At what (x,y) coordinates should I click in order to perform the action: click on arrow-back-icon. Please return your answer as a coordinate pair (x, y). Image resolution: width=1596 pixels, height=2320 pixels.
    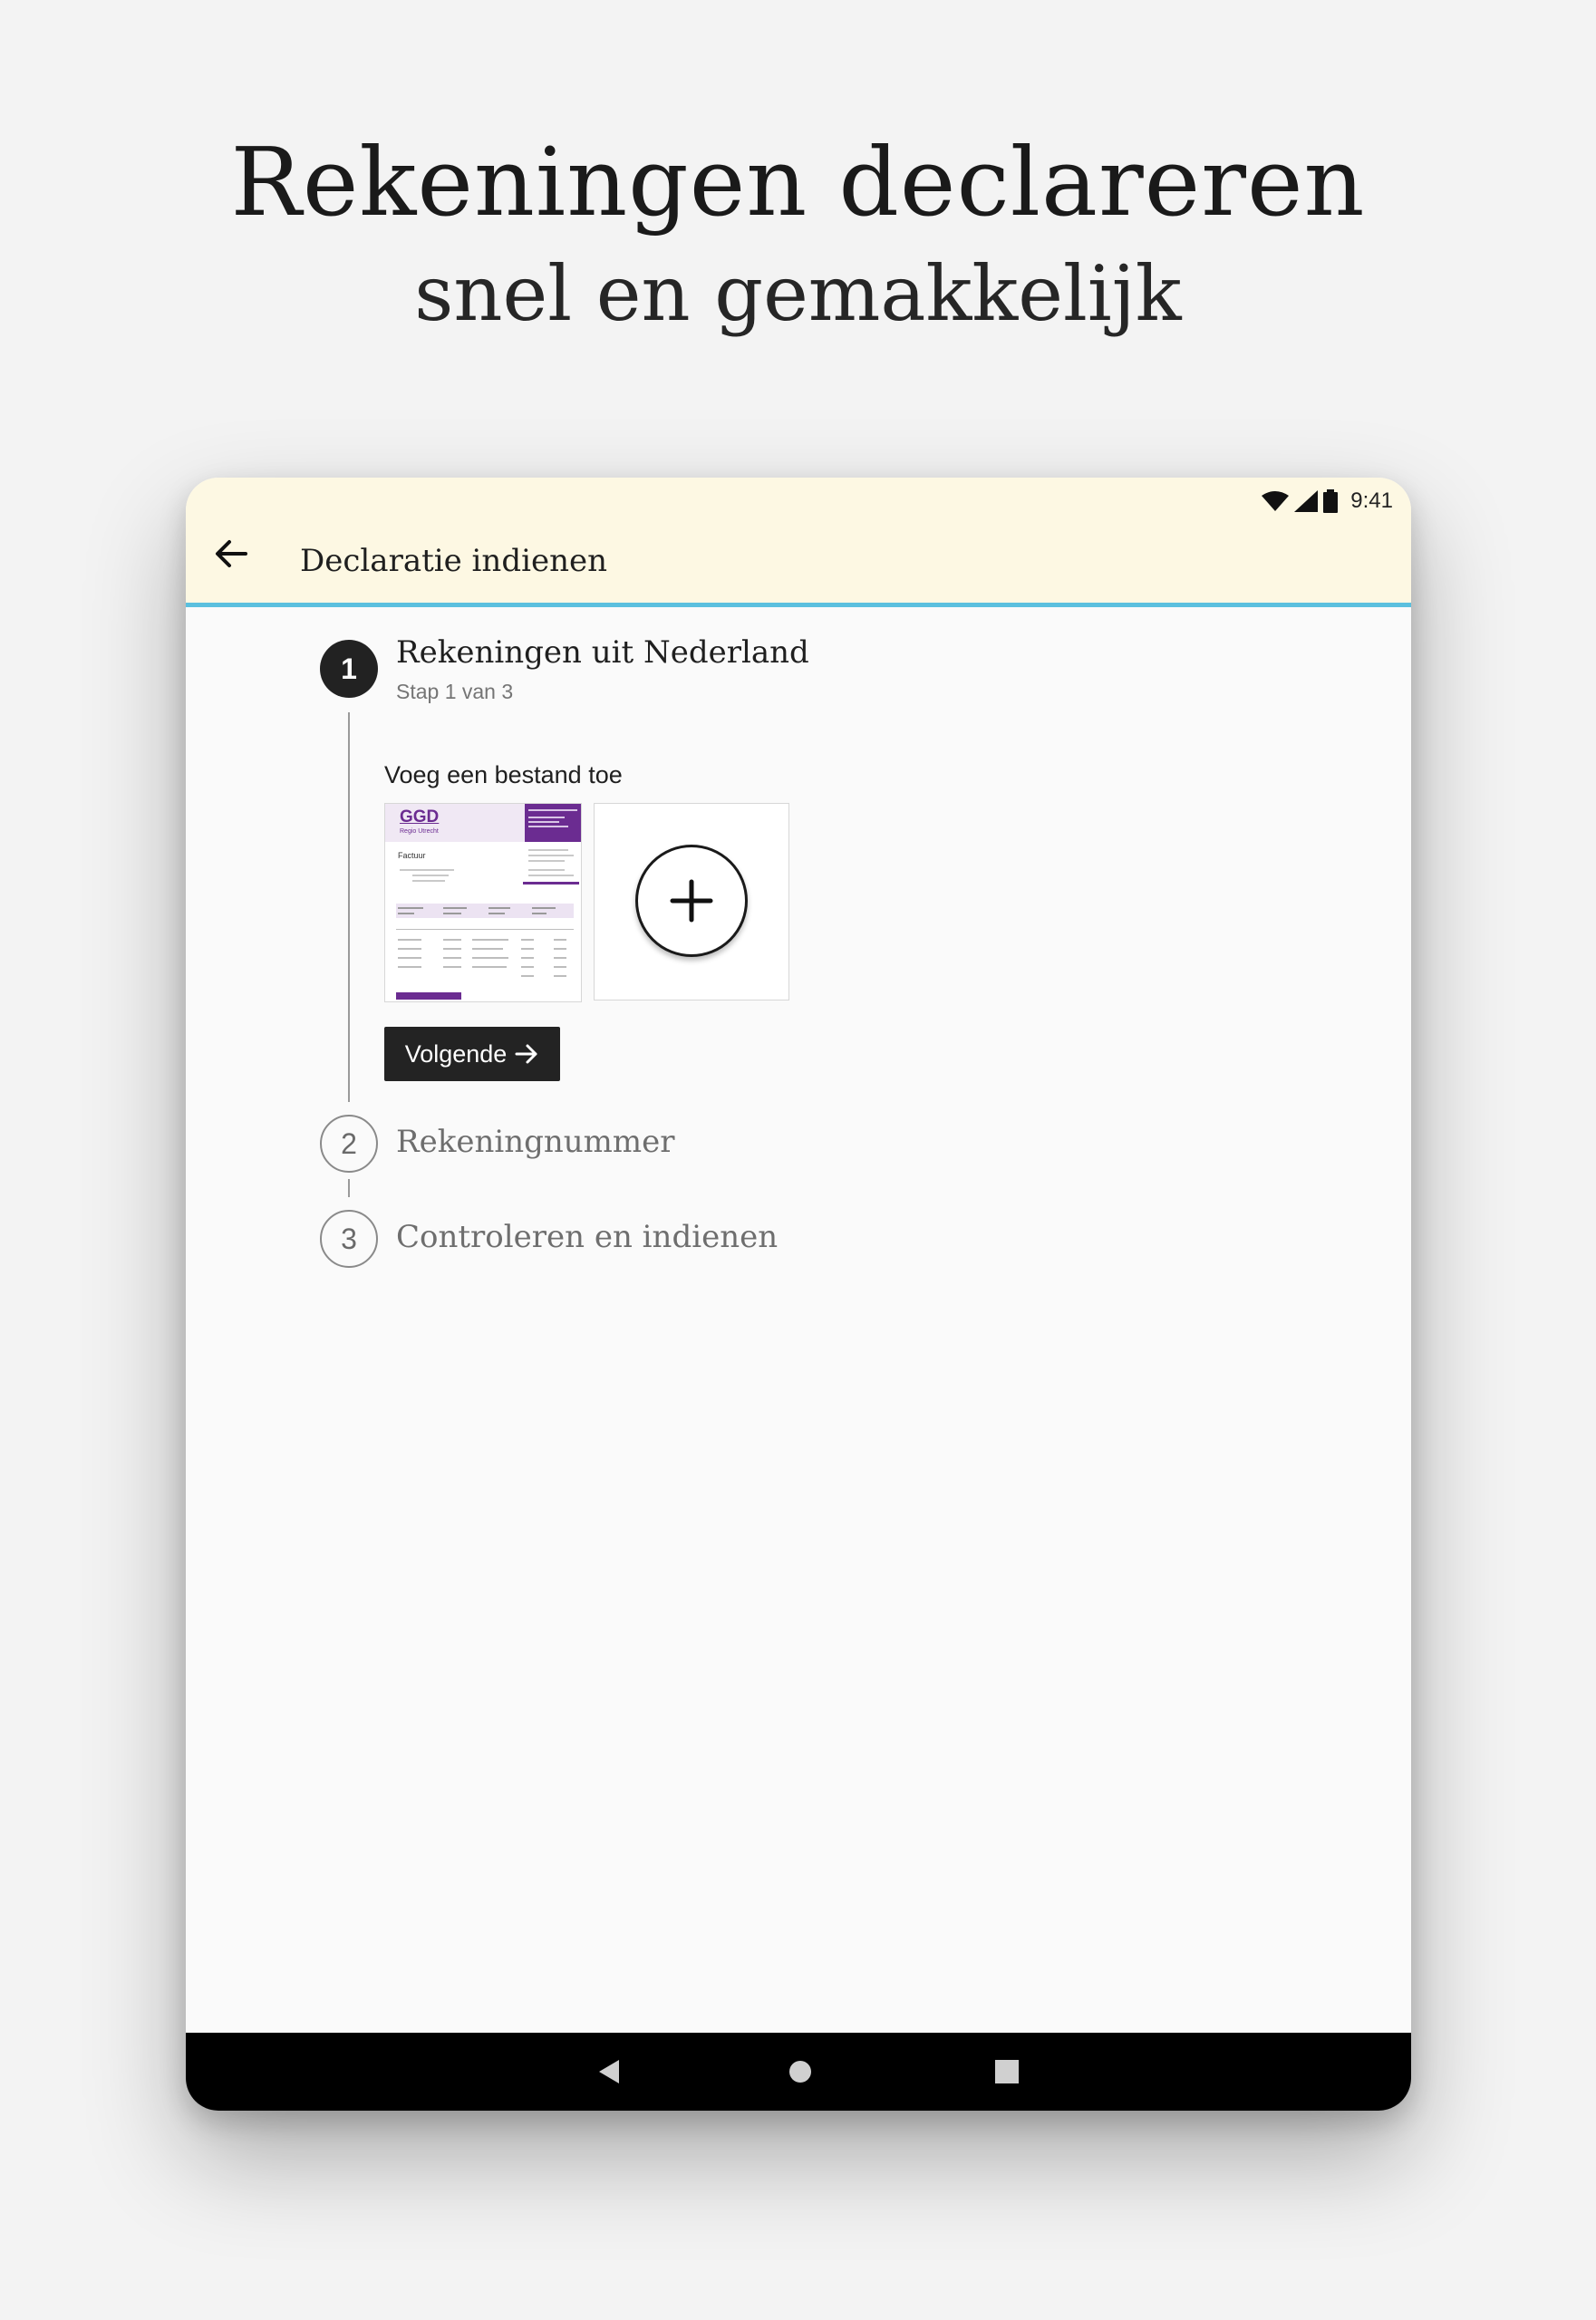
    Looking at the image, I should click on (231, 553).